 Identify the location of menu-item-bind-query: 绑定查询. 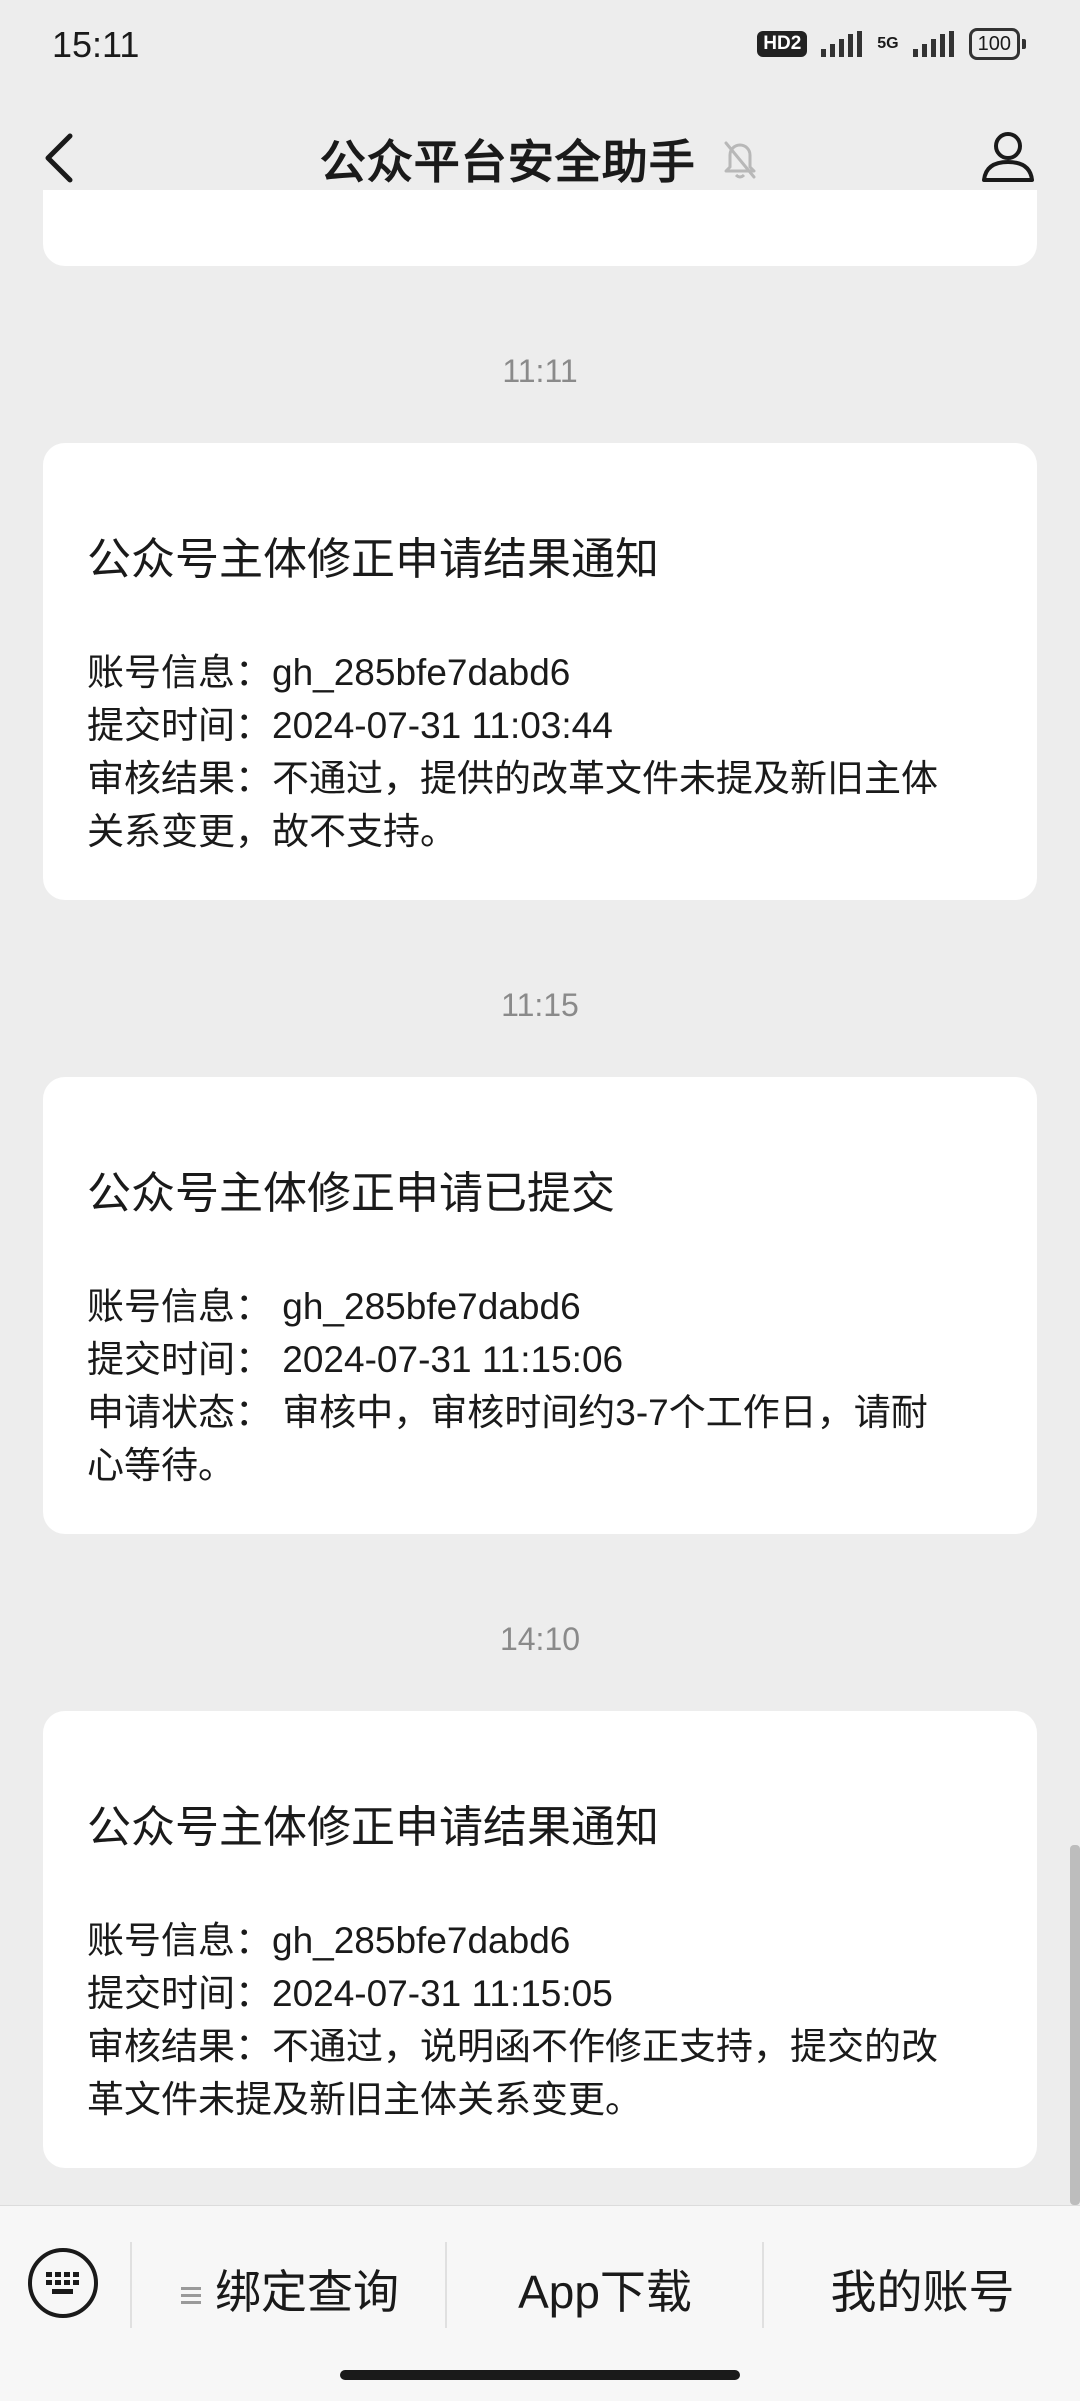
(290, 2289).